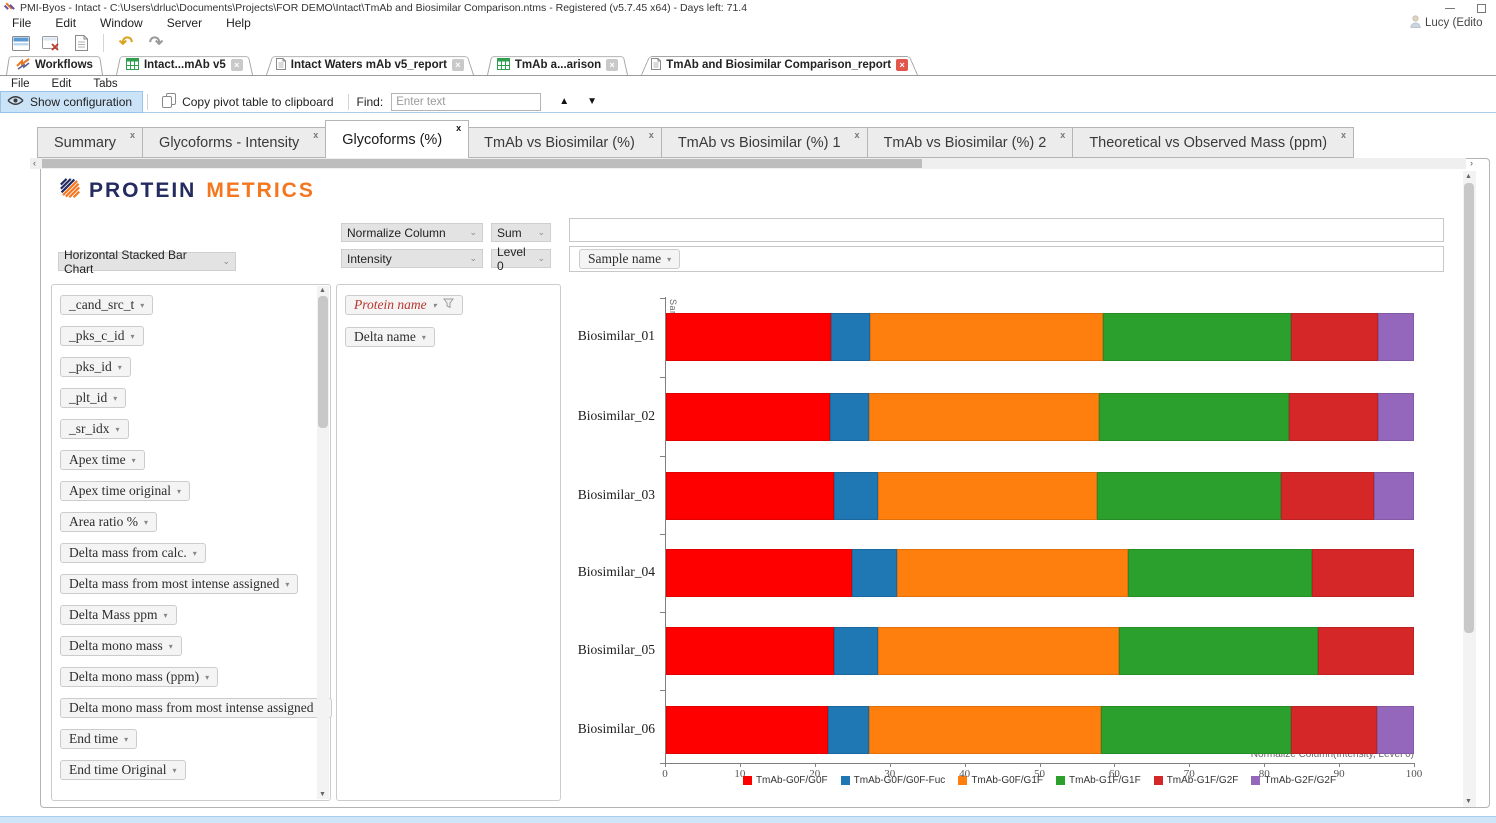 The image size is (1496, 823). Describe the element at coordinates (521, 259) in the screenshot. I see `level-select: Level 0 ⌄` at that location.